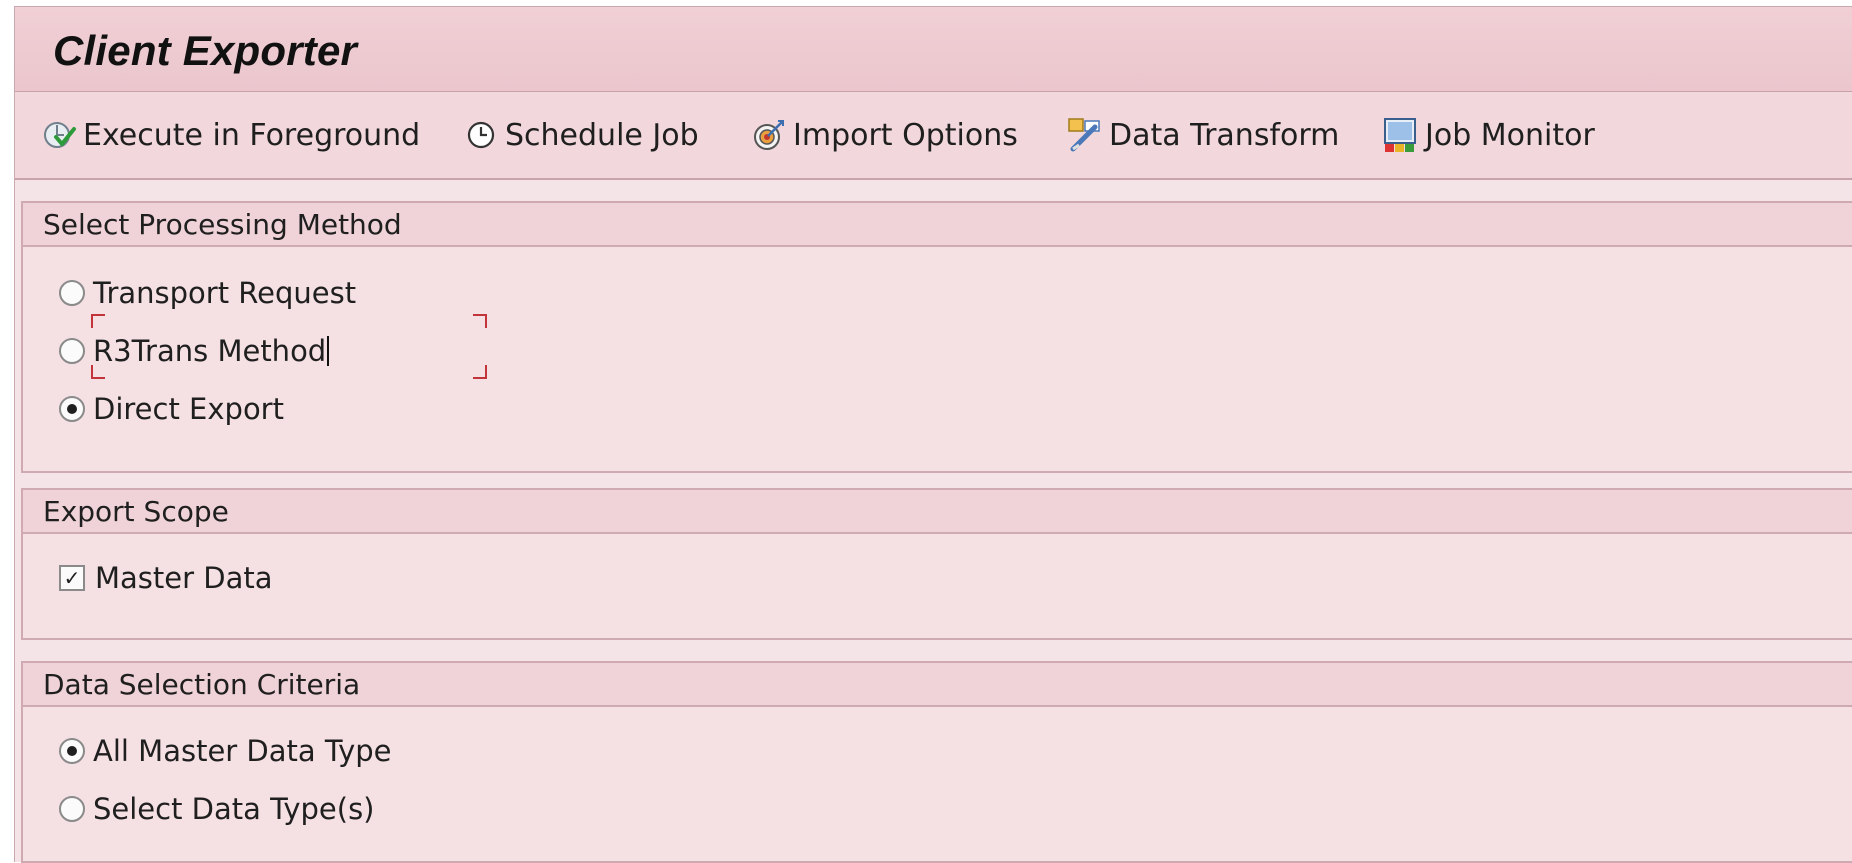 The image size is (1852, 863). I want to click on data-selection-header: Data Selection Criteria, so click(937, 685).